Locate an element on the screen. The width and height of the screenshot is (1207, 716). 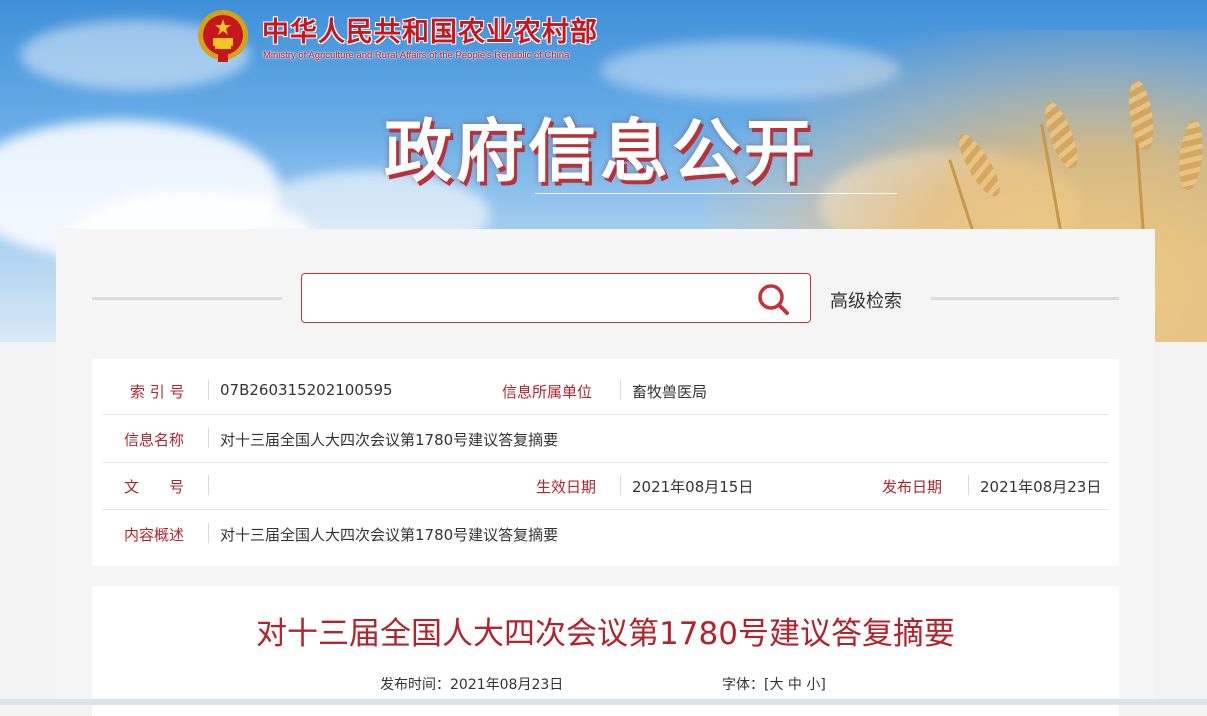
font-small-button: 小 is located at coordinates (813, 685).